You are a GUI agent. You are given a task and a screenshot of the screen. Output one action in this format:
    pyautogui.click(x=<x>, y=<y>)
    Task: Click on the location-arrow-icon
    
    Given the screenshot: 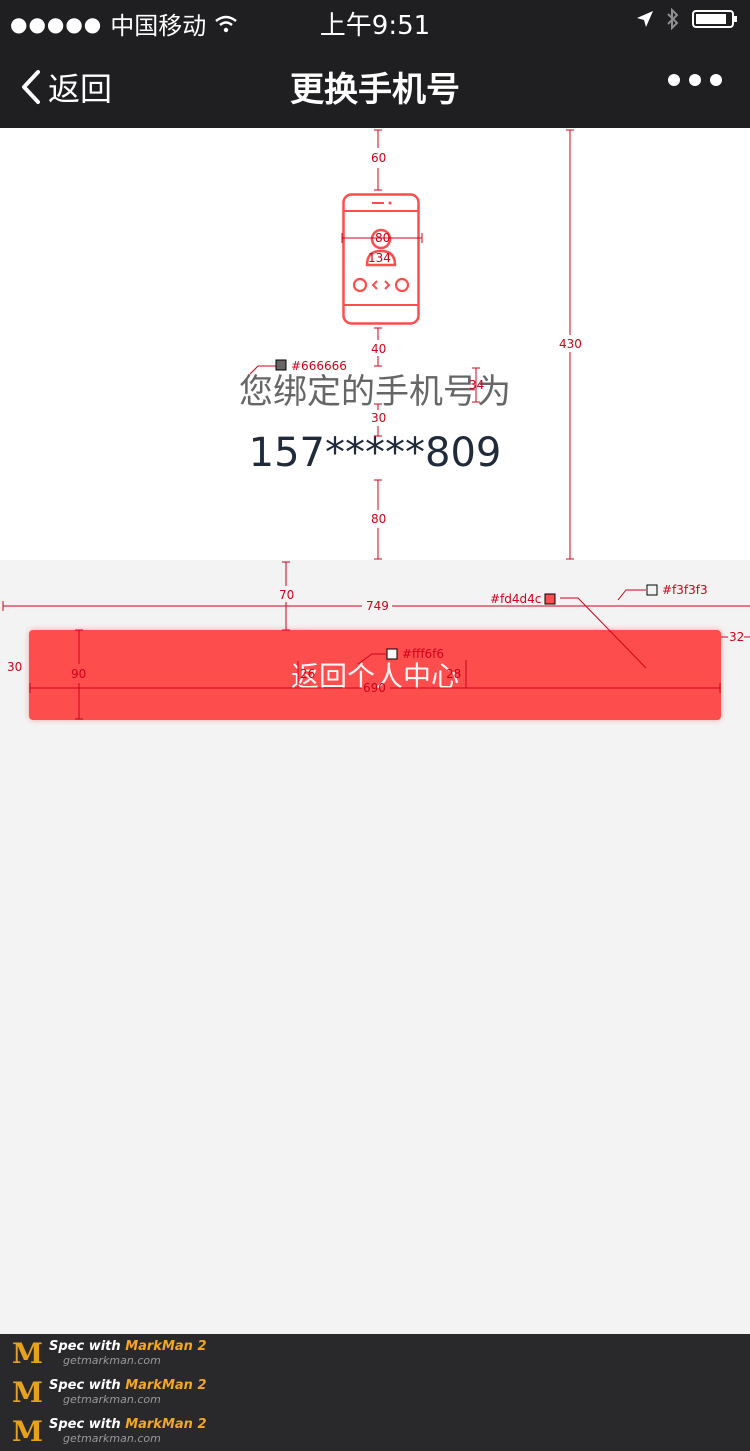 What is the action you would take?
    pyautogui.click(x=645, y=19)
    